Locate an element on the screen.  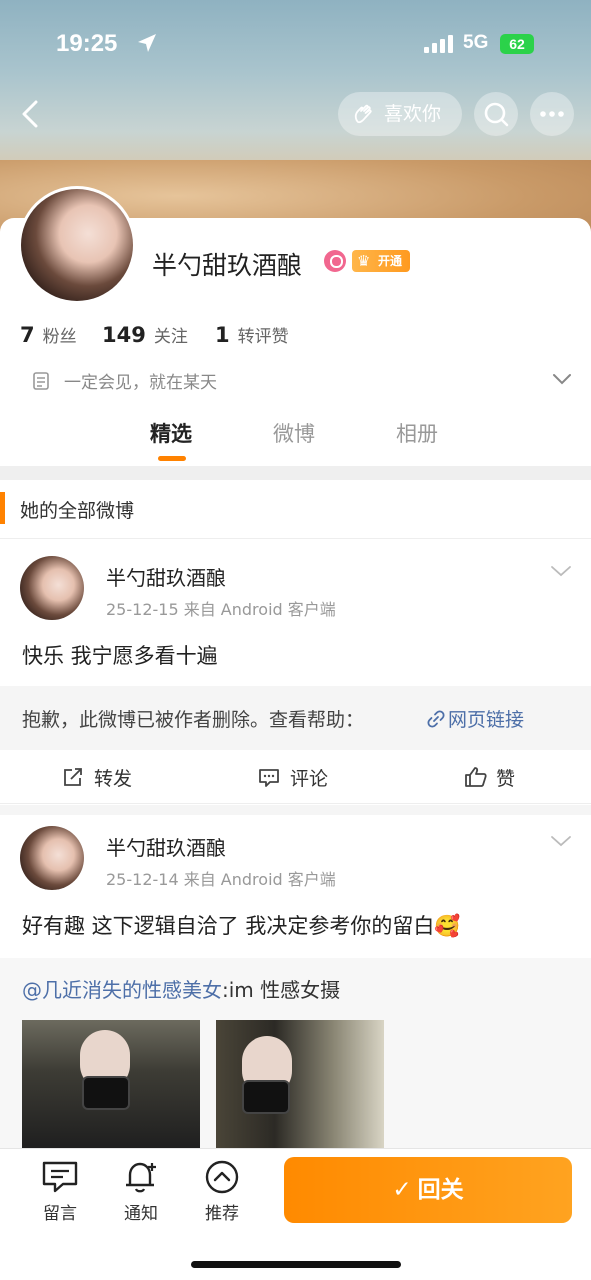
signal-icon is located at coordinates (438, 44).